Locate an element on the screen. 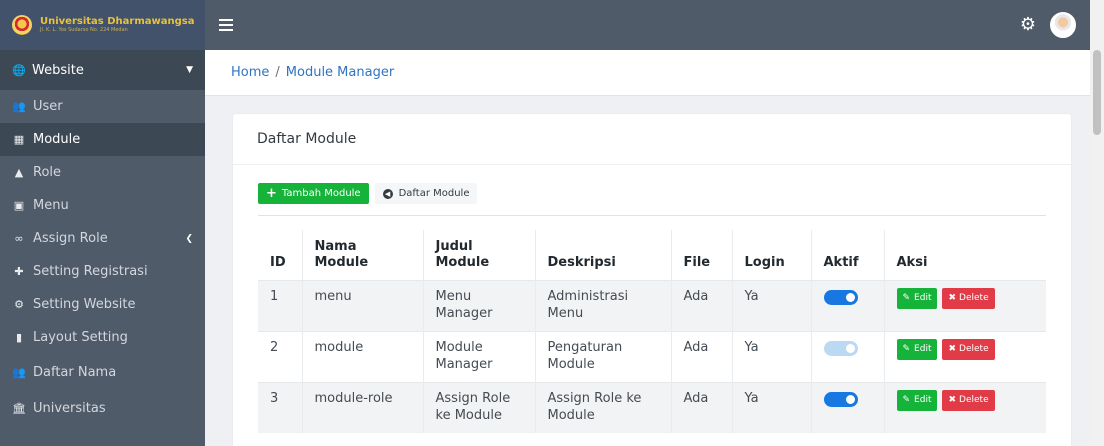 The height and width of the screenshot is (446, 1104). list-module-button: ◀ Daftar Module is located at coordinates (426, 193).